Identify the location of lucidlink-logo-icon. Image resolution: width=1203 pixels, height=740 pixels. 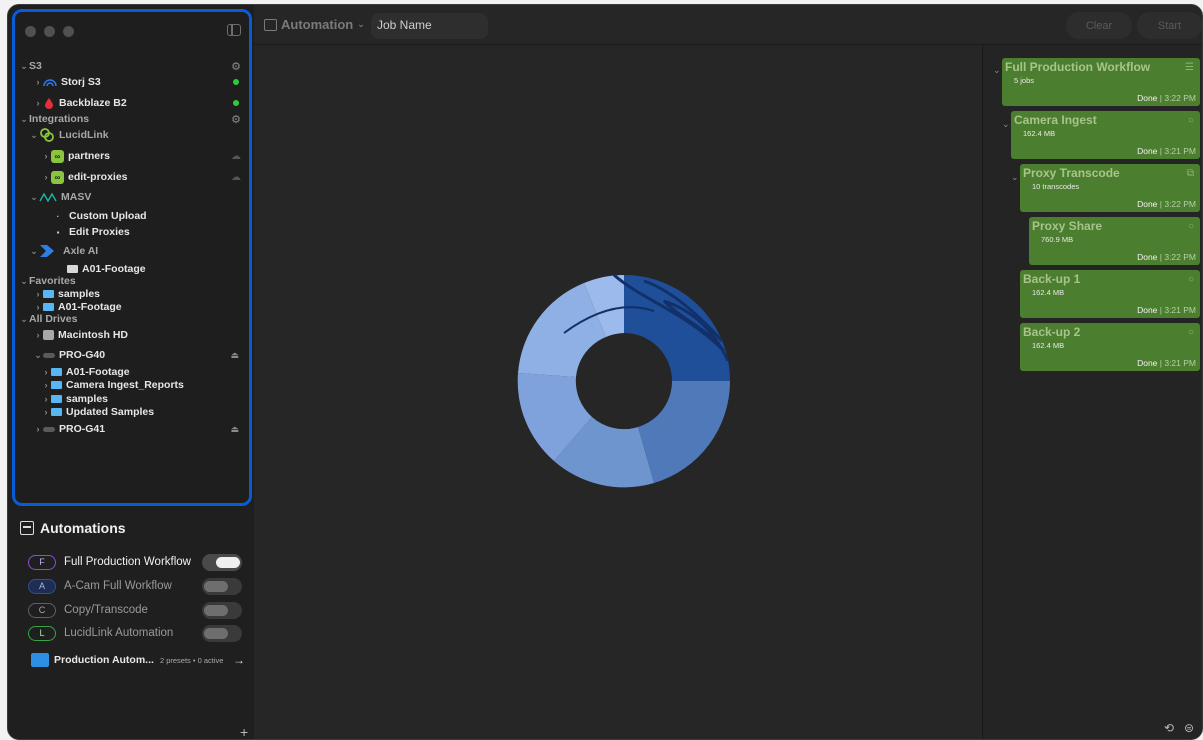
(47, 135).